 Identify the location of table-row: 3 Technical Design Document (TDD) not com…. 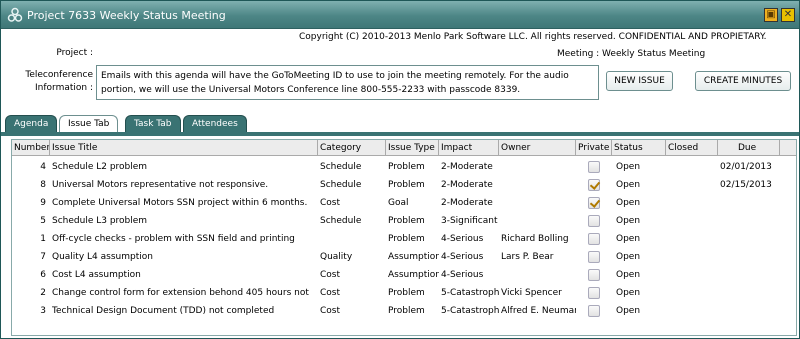
(404, 311).